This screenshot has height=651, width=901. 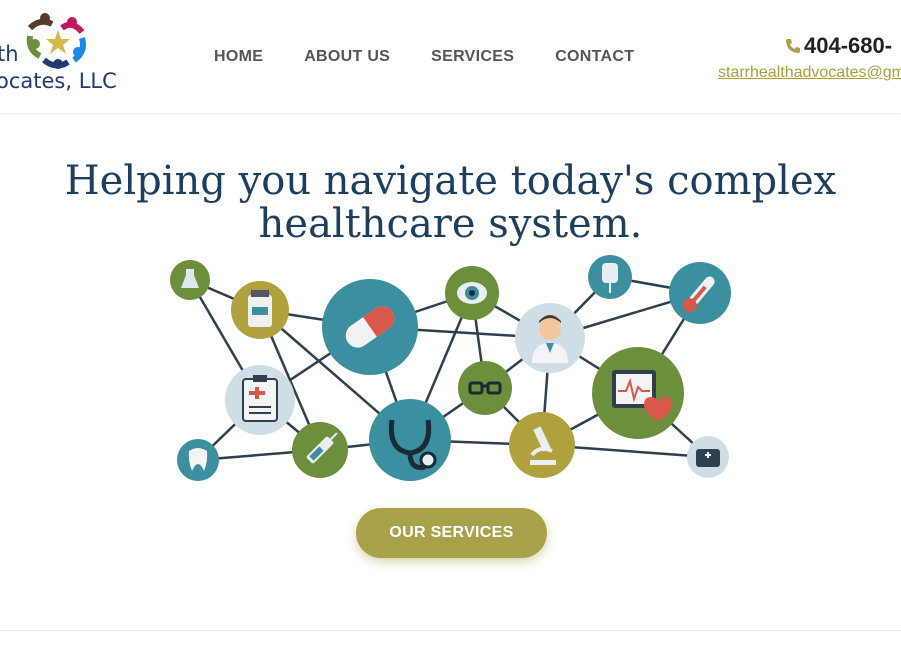 I want to click on main-nav: HOME ABOUT US SERVICES CONTACT, so click(x=444, y=57).